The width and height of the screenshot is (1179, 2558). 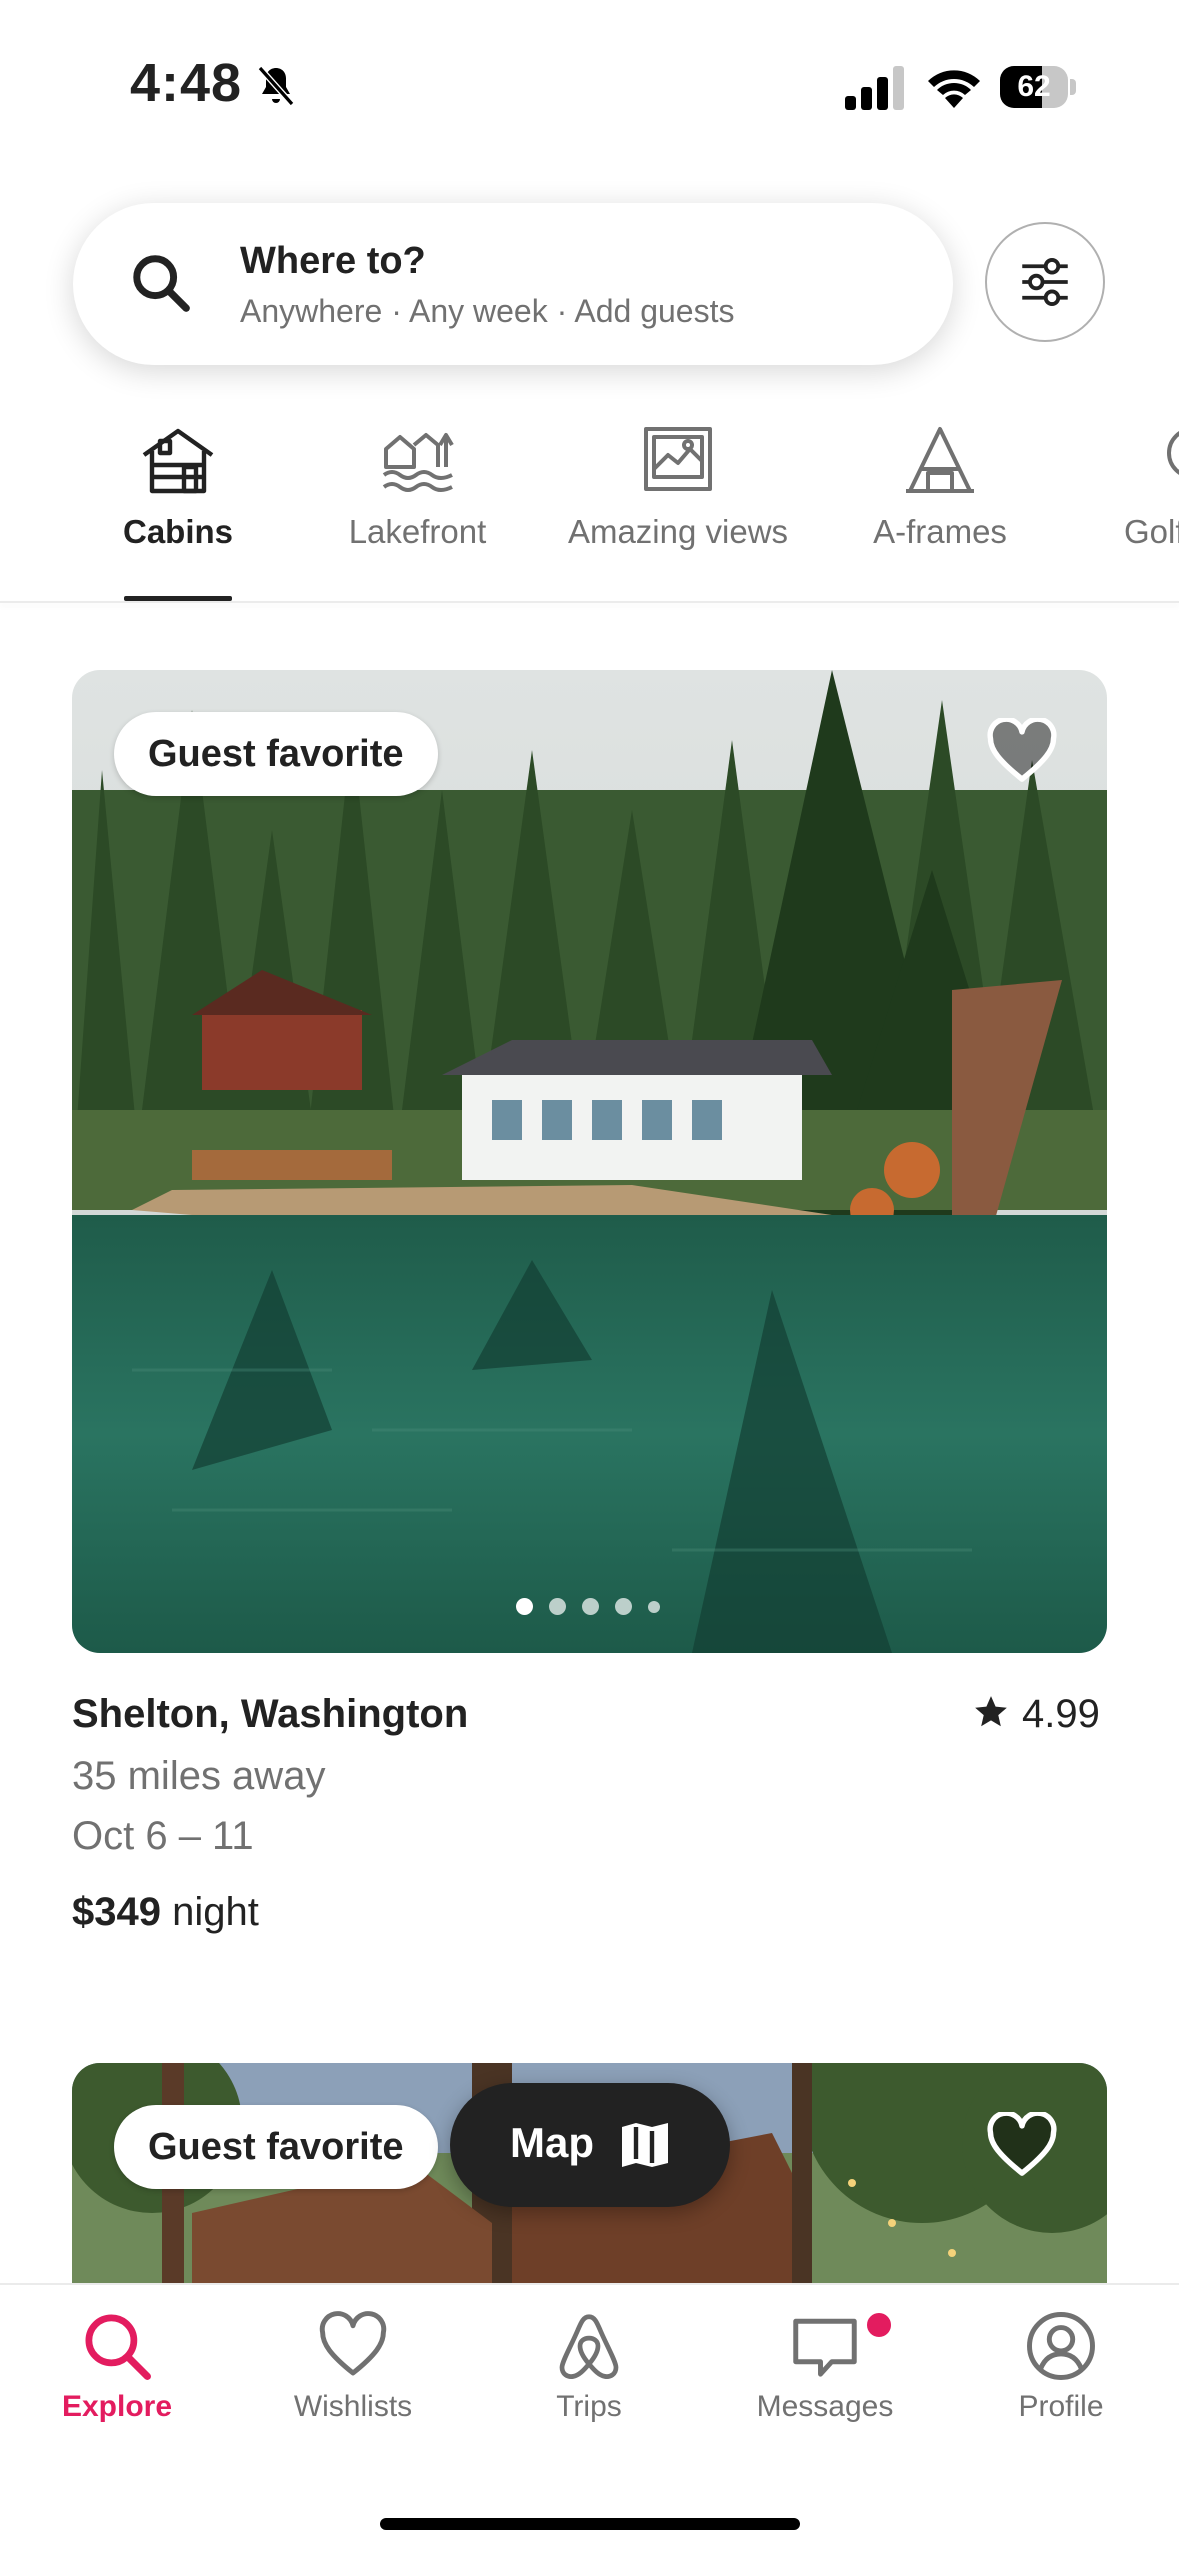 What do you see at coordinates (178, 461) in the screenshot?
I see `cabin-icon` at bounding box center [178, 461].